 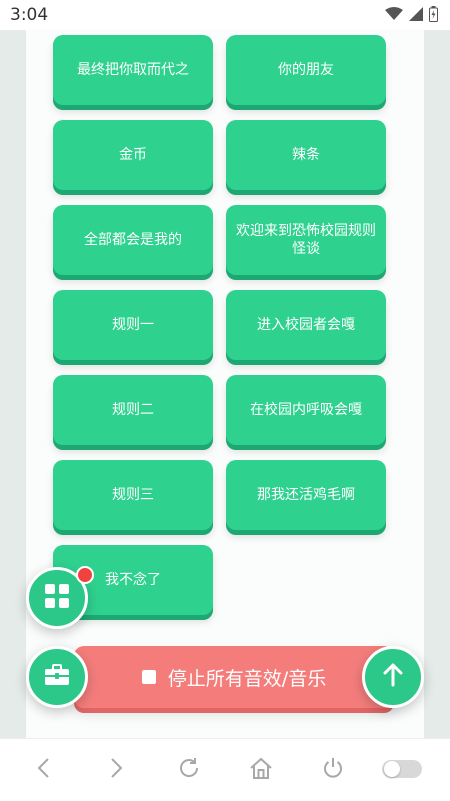 I want to click on sound-button: 全部都会是我的, so click(x=133, y=240).